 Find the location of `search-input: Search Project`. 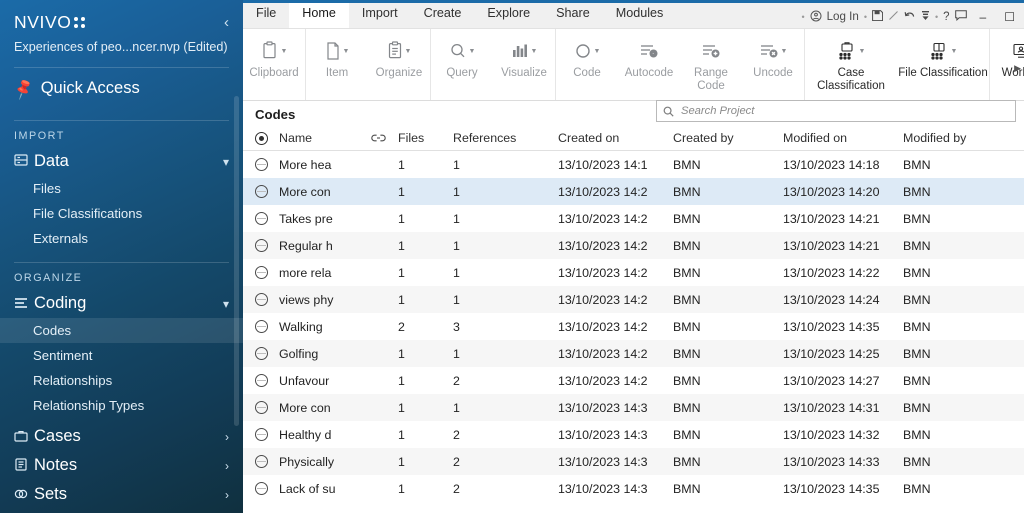

search-input: Search Project is located at coordinates (836, 111).